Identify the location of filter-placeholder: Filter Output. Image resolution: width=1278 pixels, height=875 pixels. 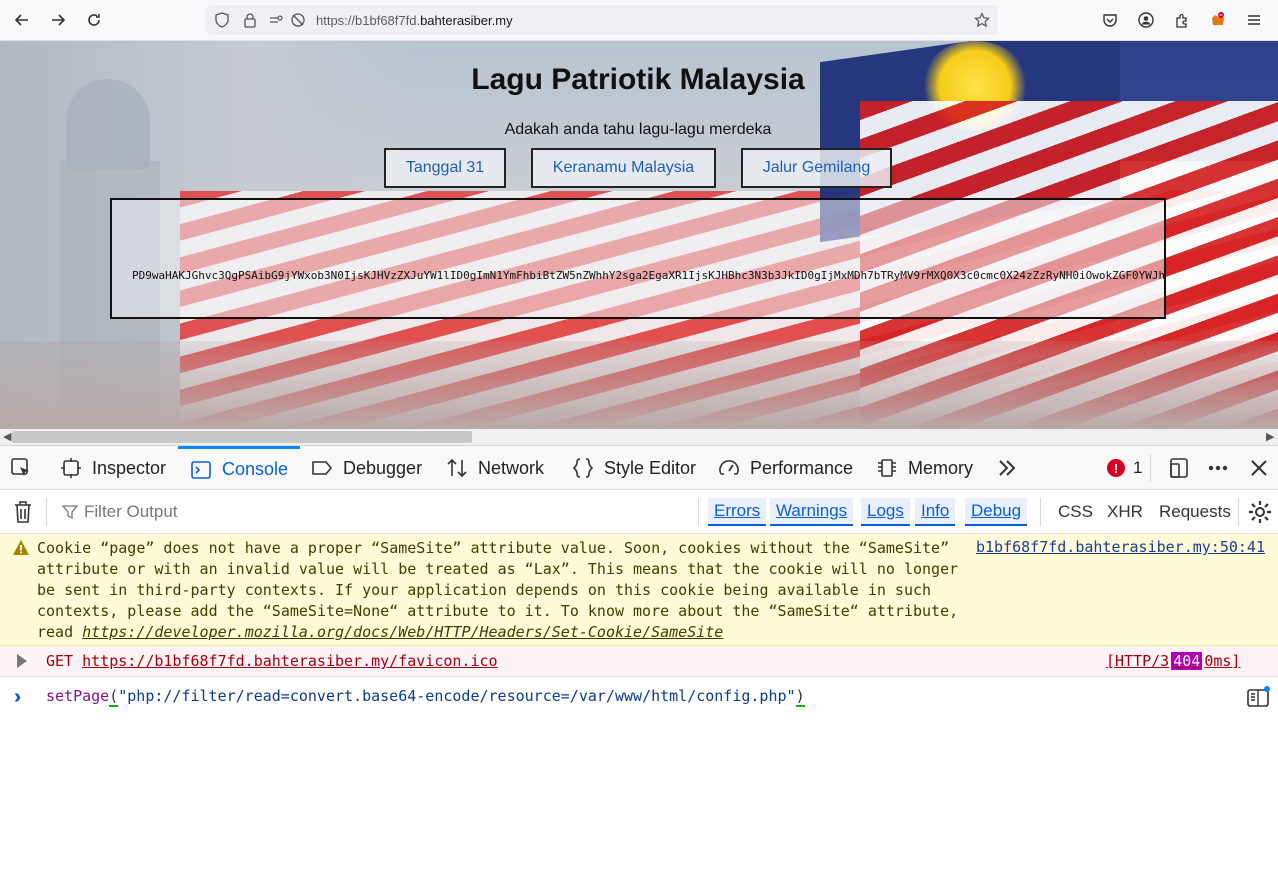
(131, 511).